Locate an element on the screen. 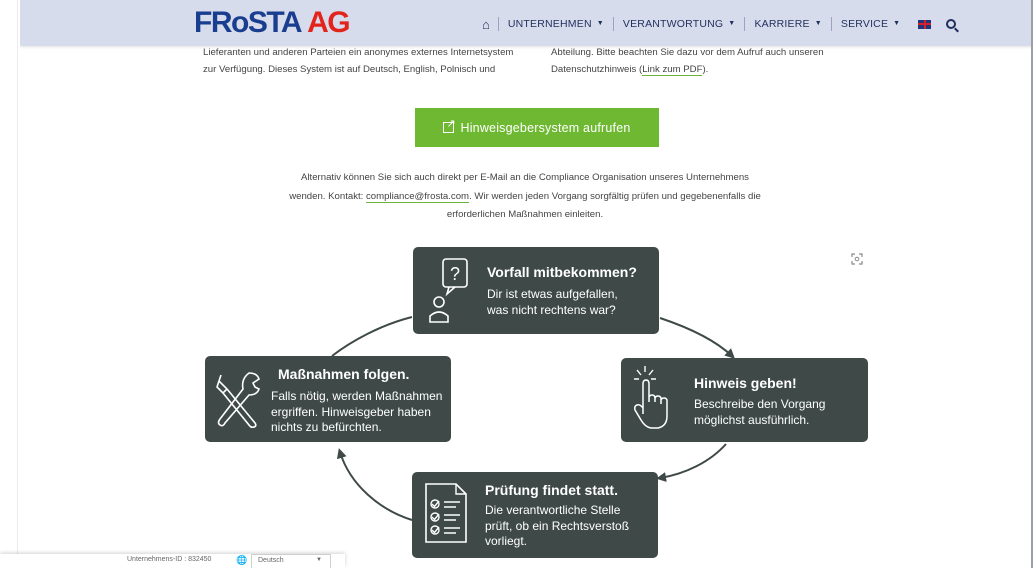 This screenshot has width=1035, height=568. cookie-language-widget: Unternehmens-ID : 832450 🌐 Deutsch ▼ is located at coordinates (172, 561).